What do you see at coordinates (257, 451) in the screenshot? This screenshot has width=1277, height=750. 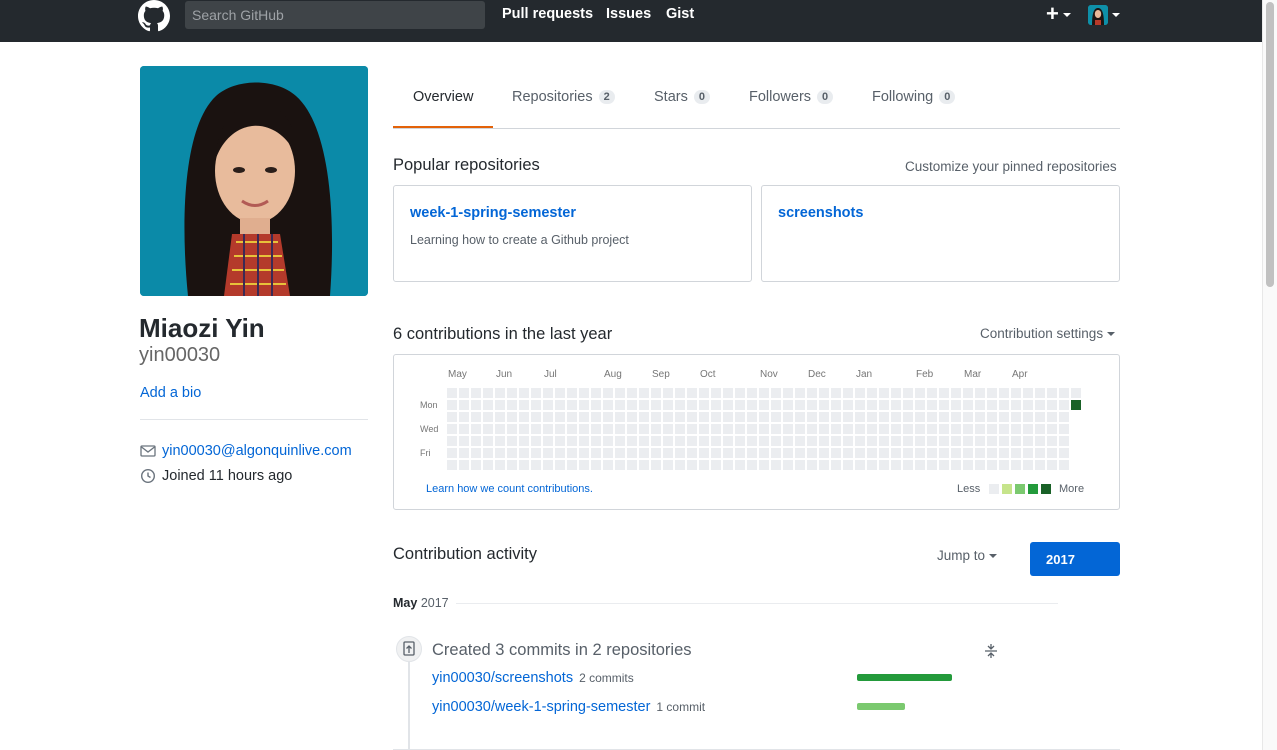 I see `profile-email-link: yin00030@algonquinlive.com` at bounding box center [257, 451].